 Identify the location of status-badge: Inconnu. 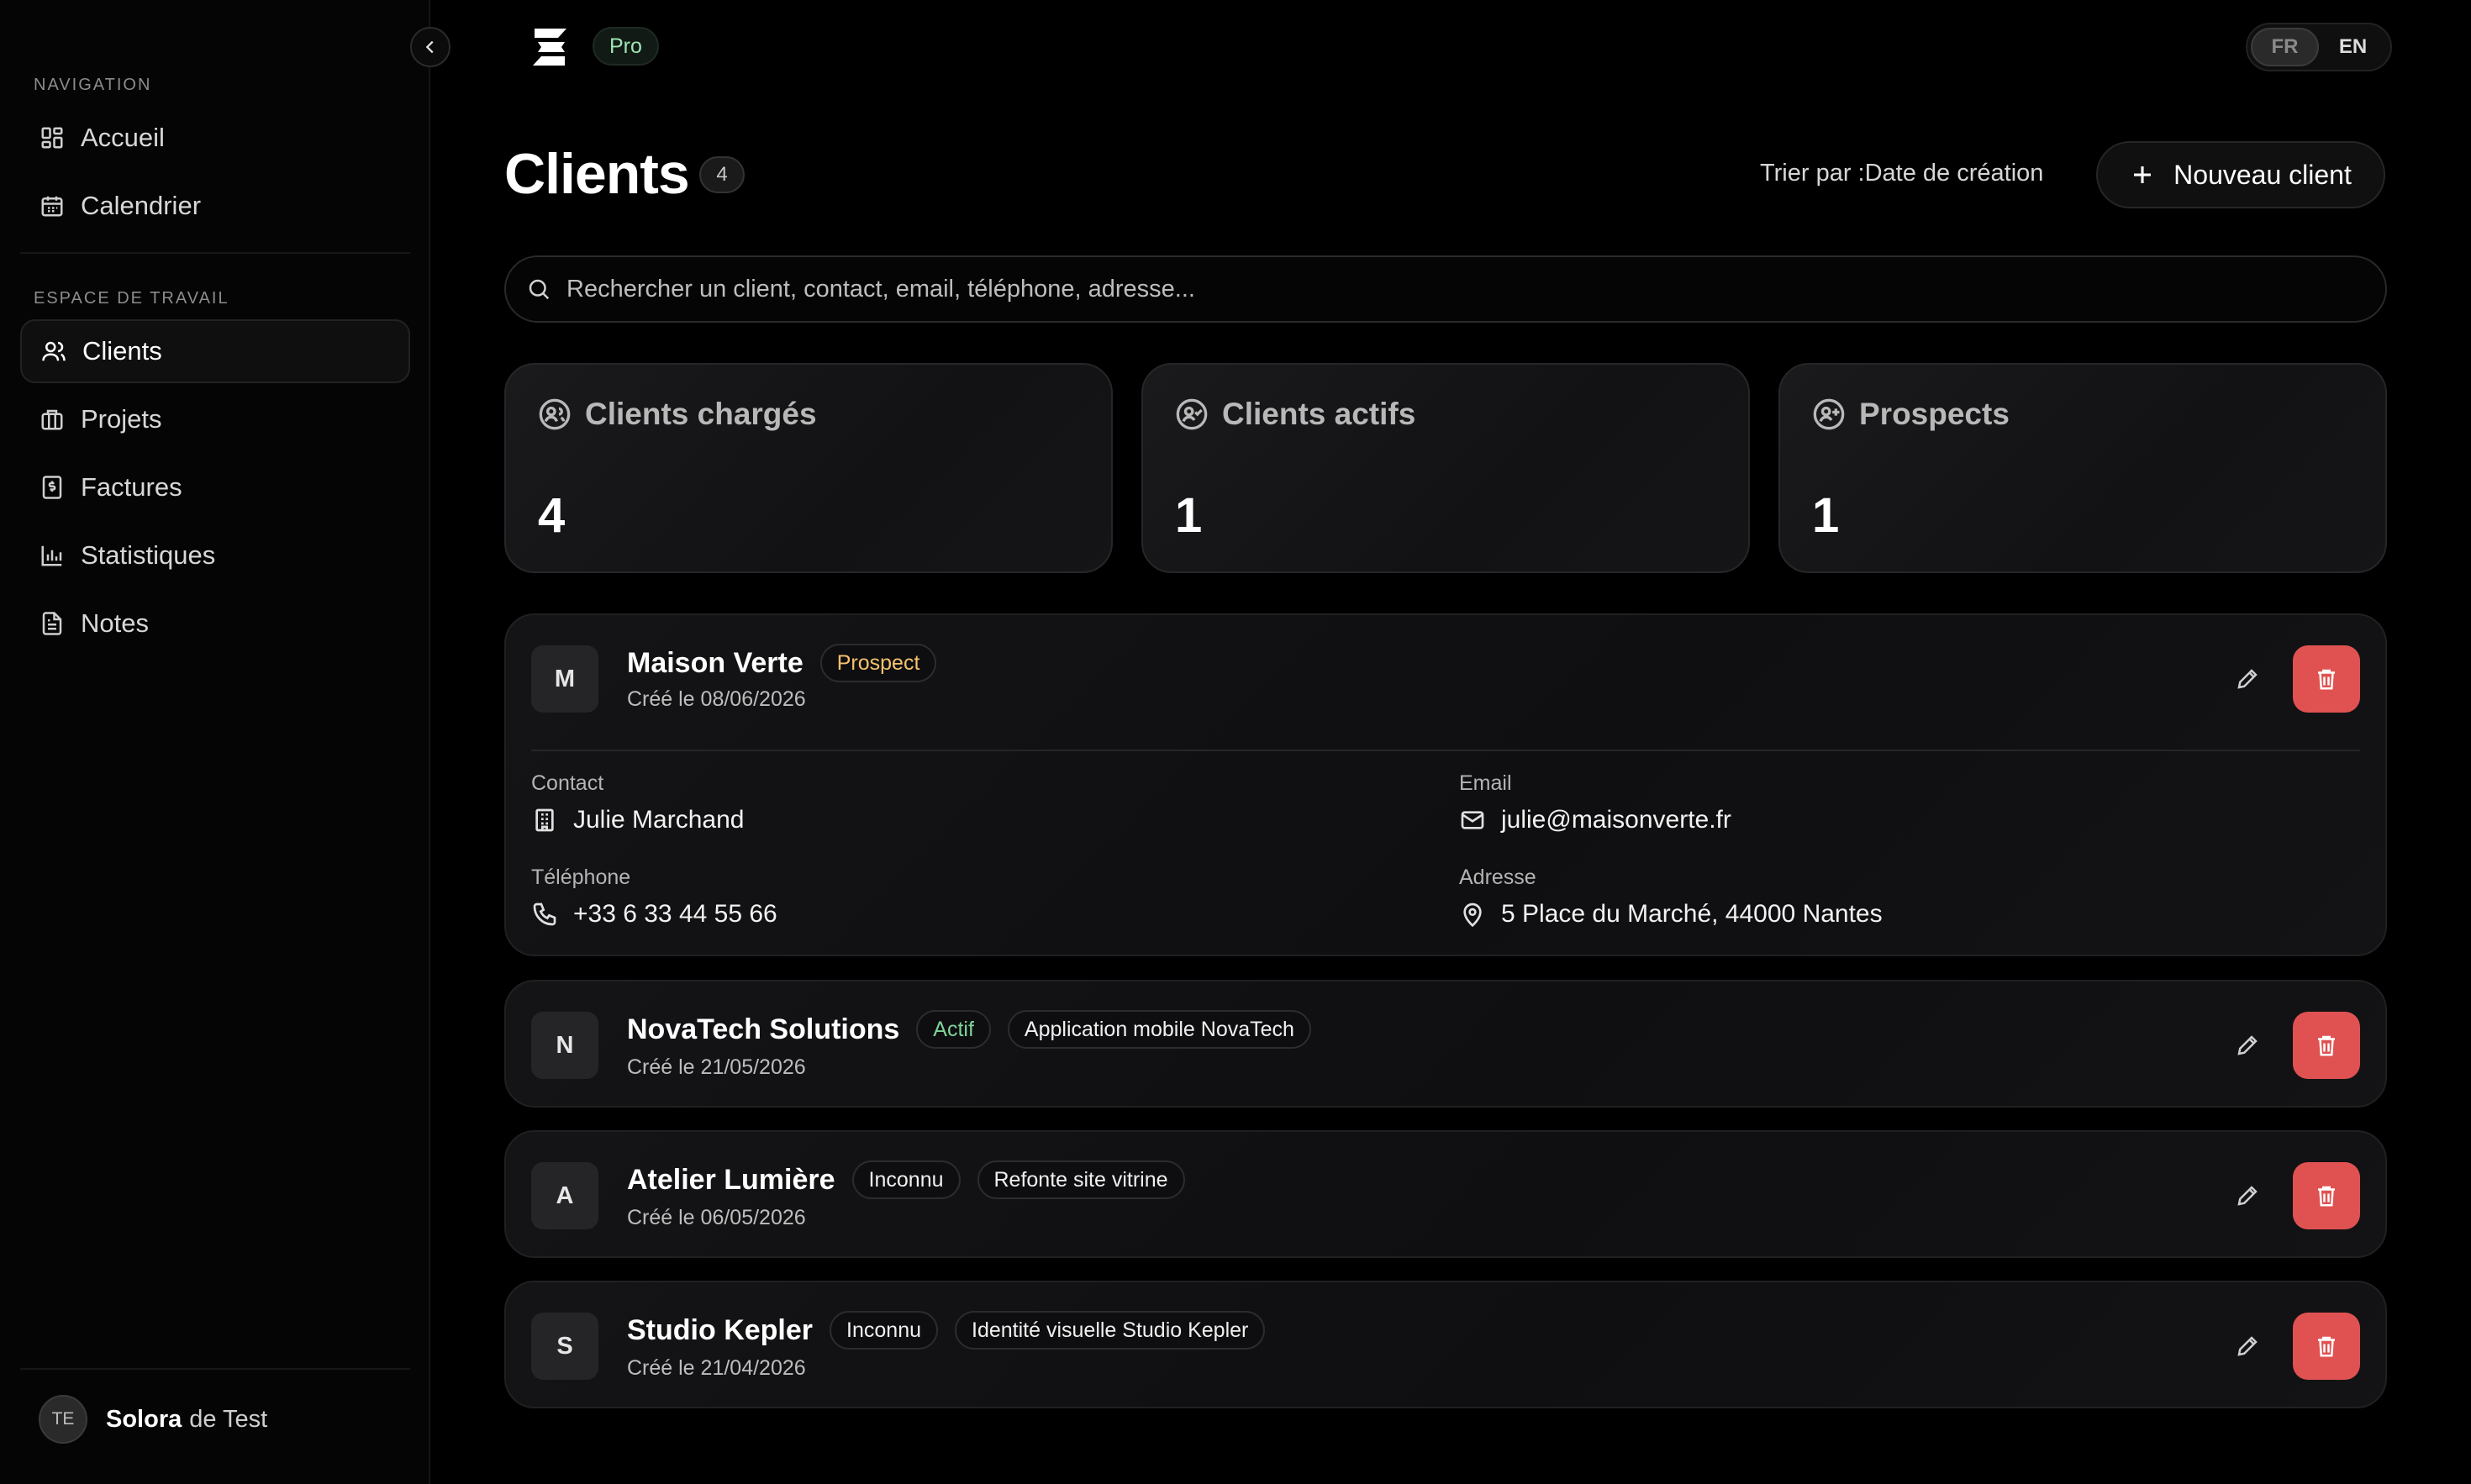
(906, 1179).